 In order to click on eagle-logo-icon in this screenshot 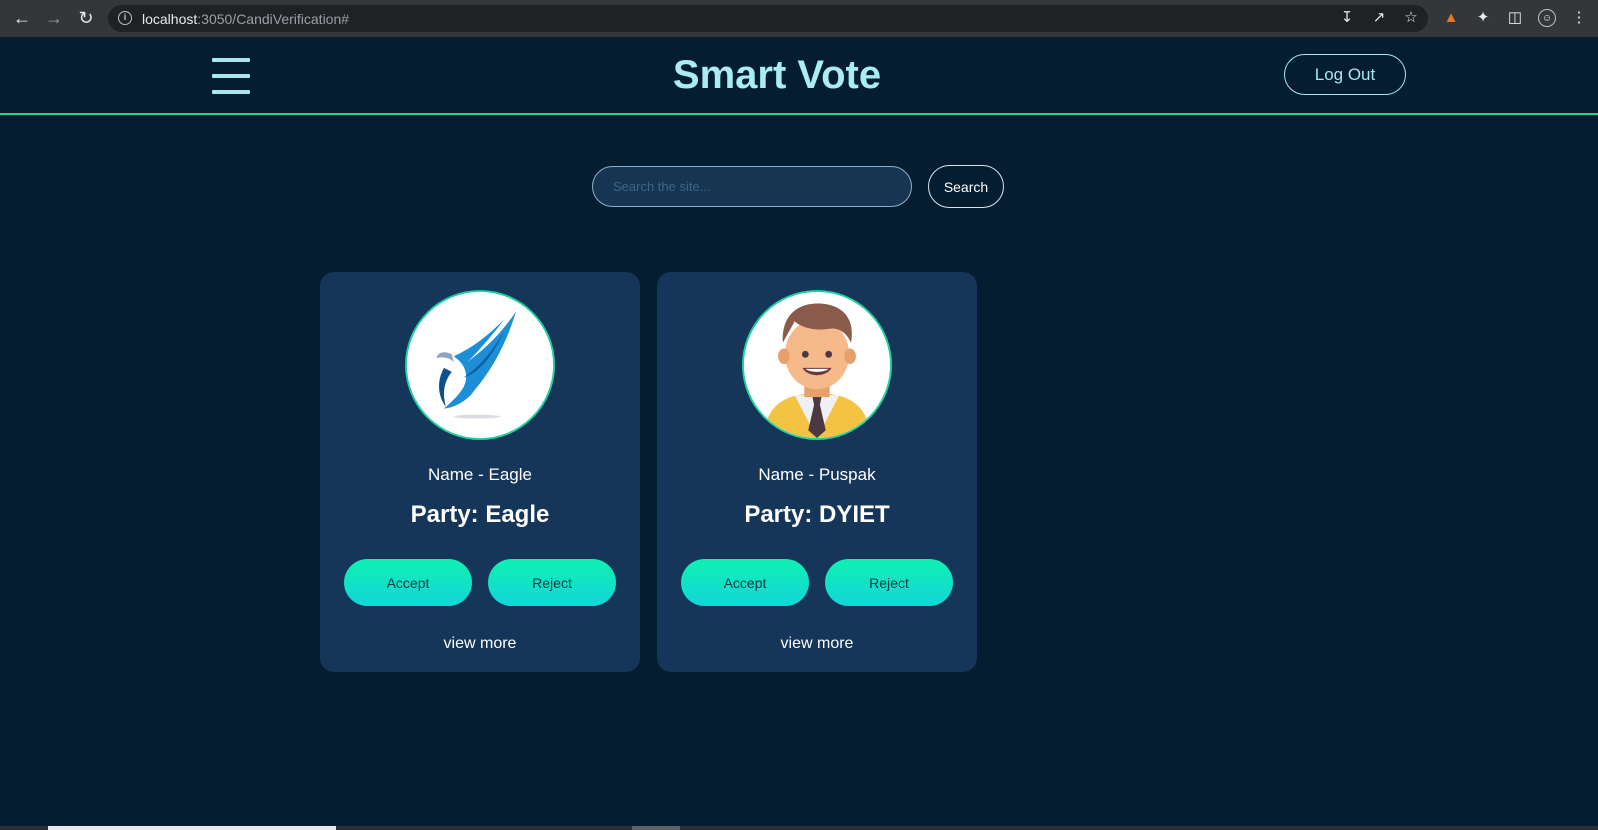, I will do `click(480, 365)`.